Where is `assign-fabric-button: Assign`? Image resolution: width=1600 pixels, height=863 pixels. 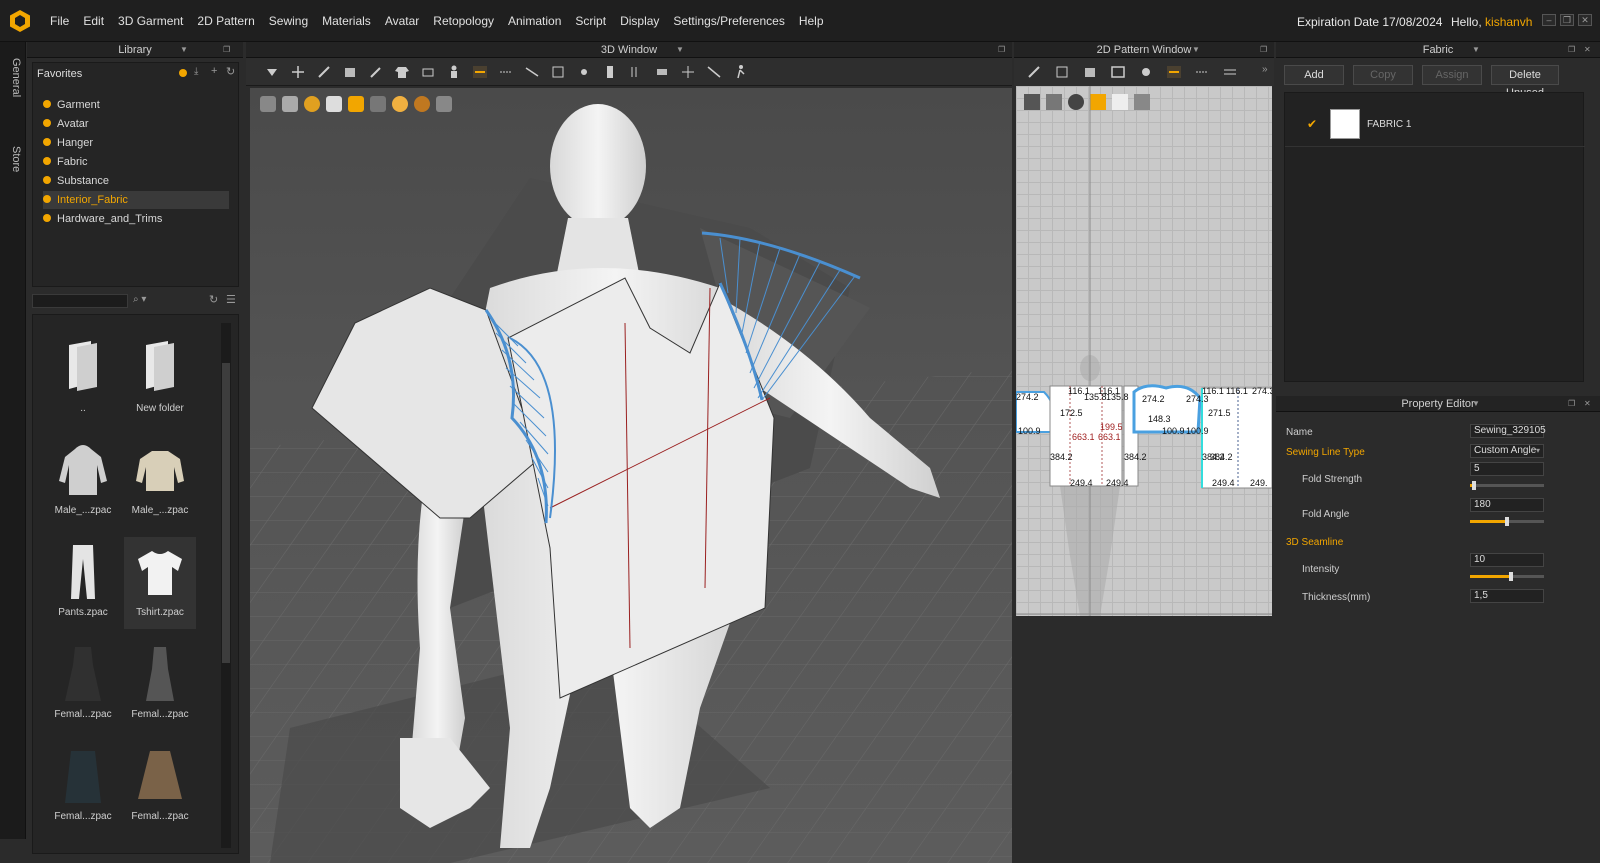
assign-fabric-button: Assign is located at coordinates (1452, 75).